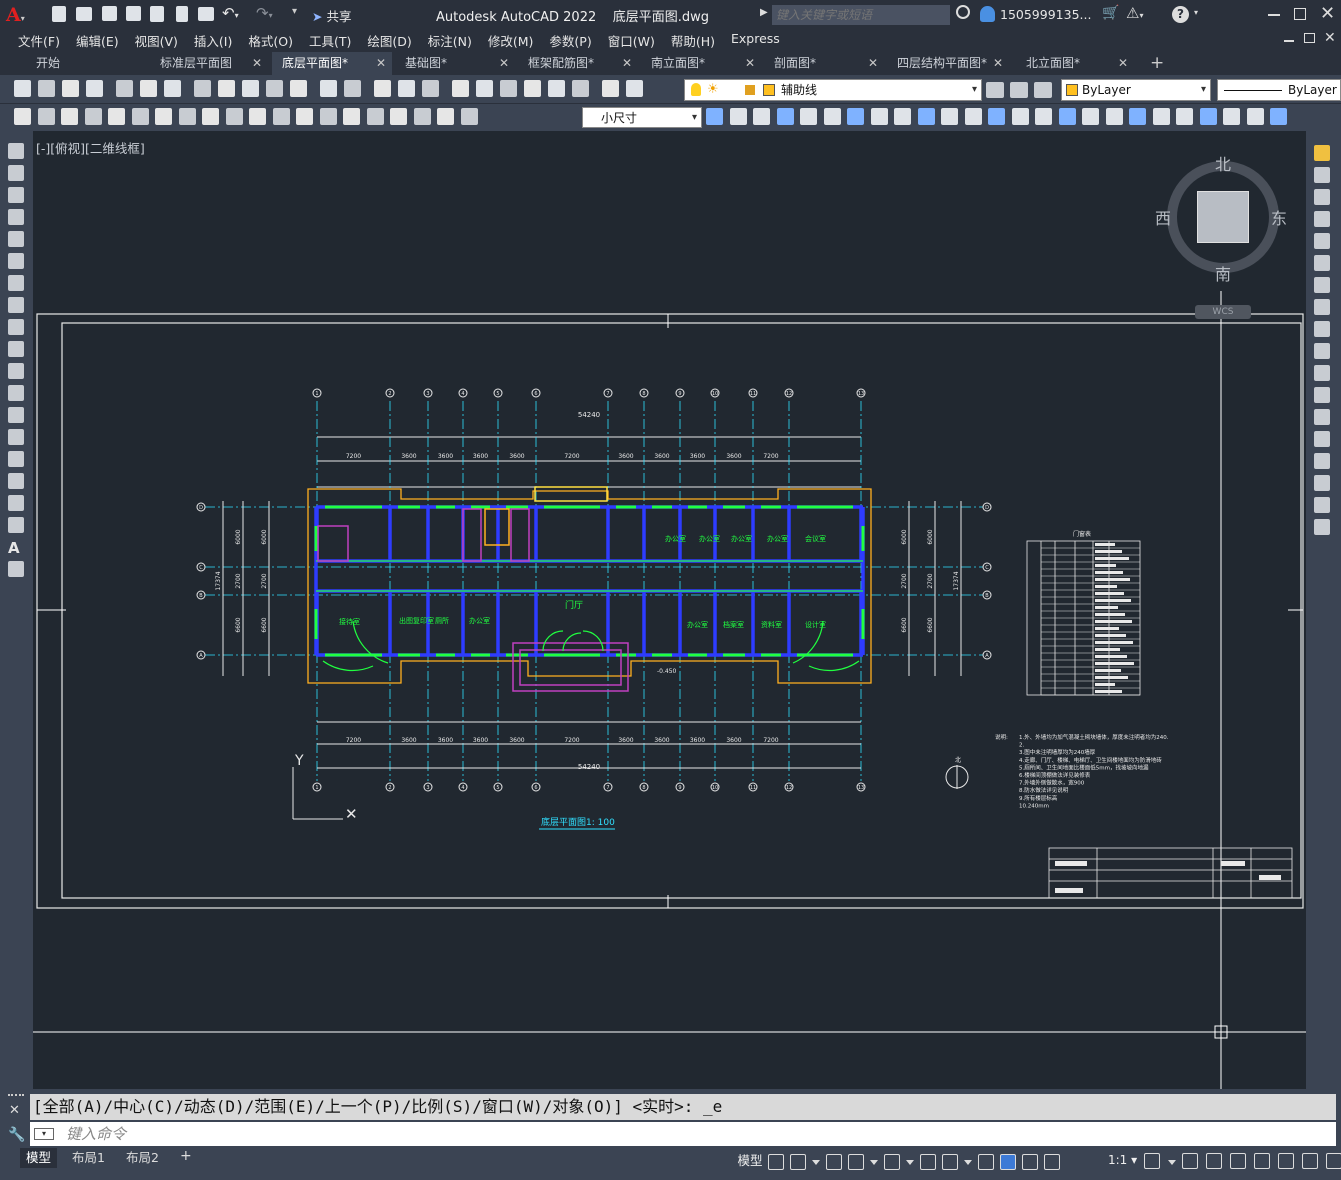  Describe the element at coordinates (69, 116) in the screenshot. I see `dim-arc-icon` at that location.